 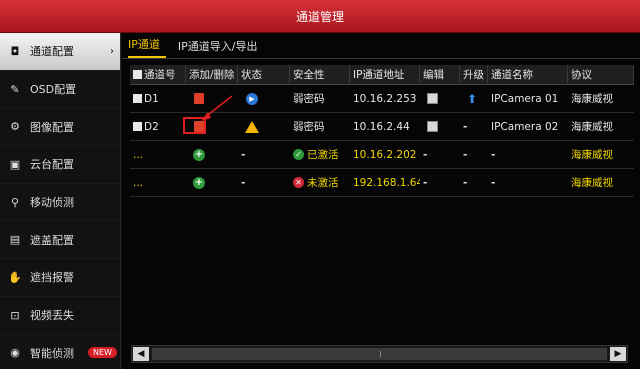 What do you see at coordinates (252, 98) in the screenshot?
I see `play-icon: ▶` at bounding box center [252, 98].